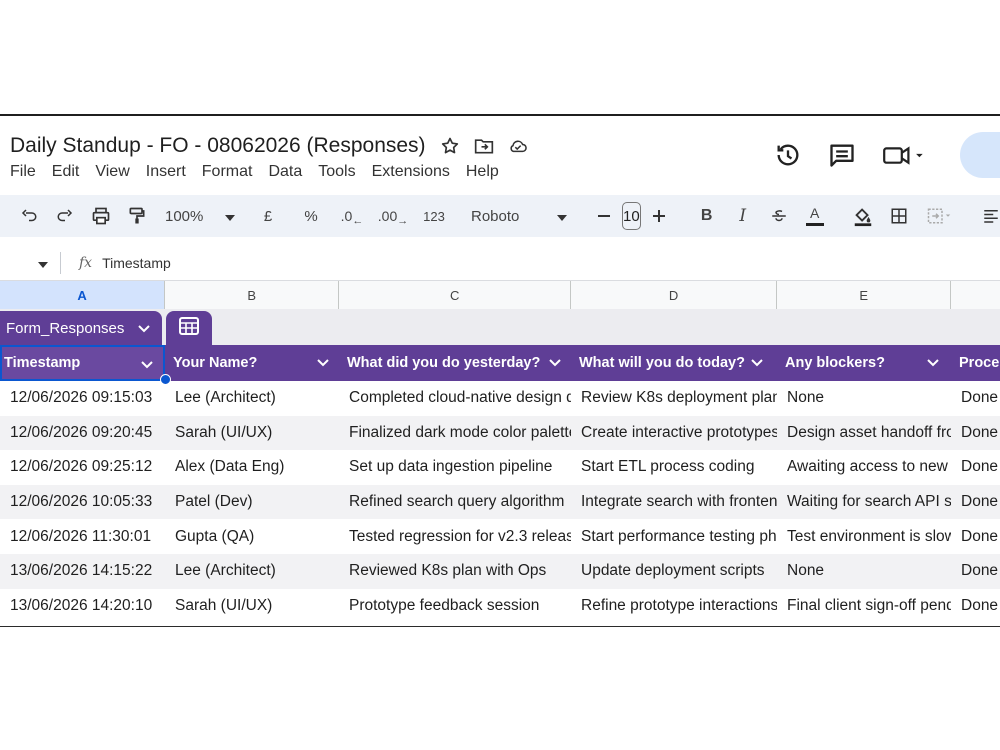  Describe the element at coordinates (23, 172) in the screenshot. I see `menu-file: File` at that location.